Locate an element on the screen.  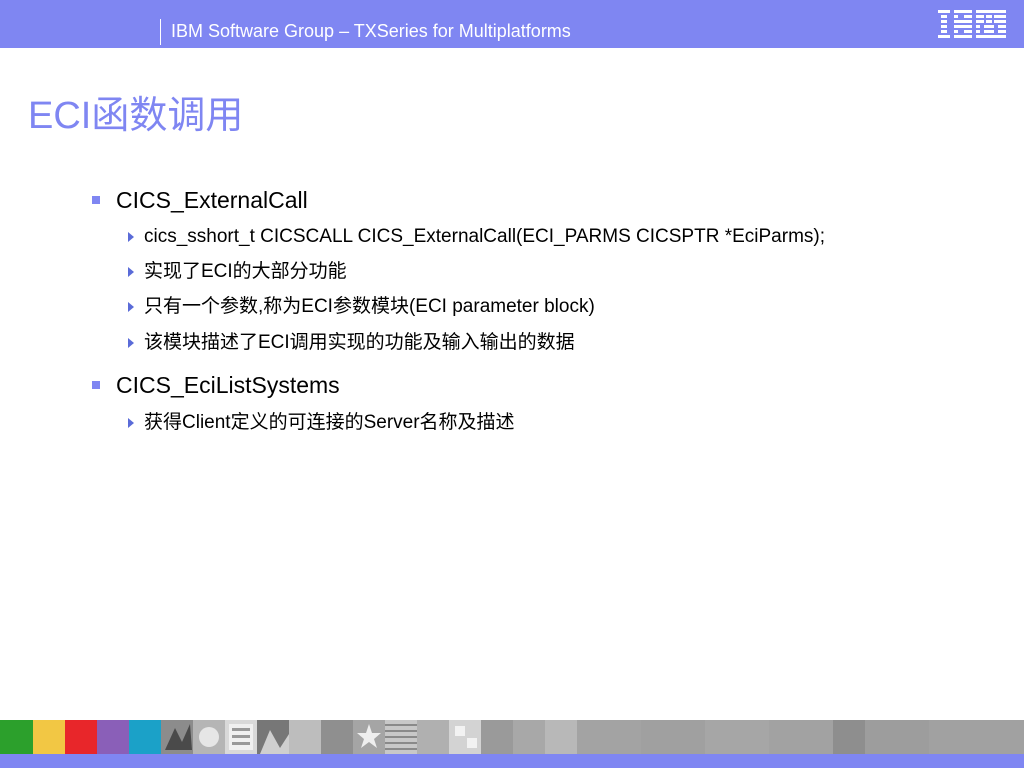
sub-bullet-item: 获得Client定义的可连接的Server名称及描述 is located at coordinates (329, 422).